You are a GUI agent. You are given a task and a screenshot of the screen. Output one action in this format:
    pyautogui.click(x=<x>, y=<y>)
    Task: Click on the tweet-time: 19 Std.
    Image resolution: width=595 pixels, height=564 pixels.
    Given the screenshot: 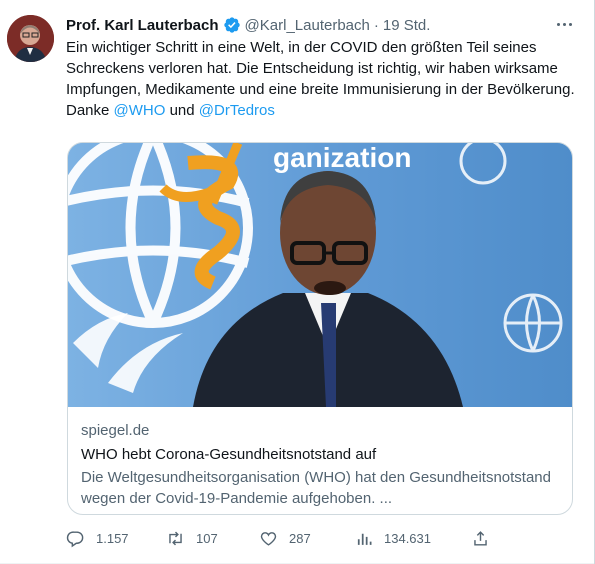 What is the action you would take?
    pyautogui.click(x=407, y=25)
    